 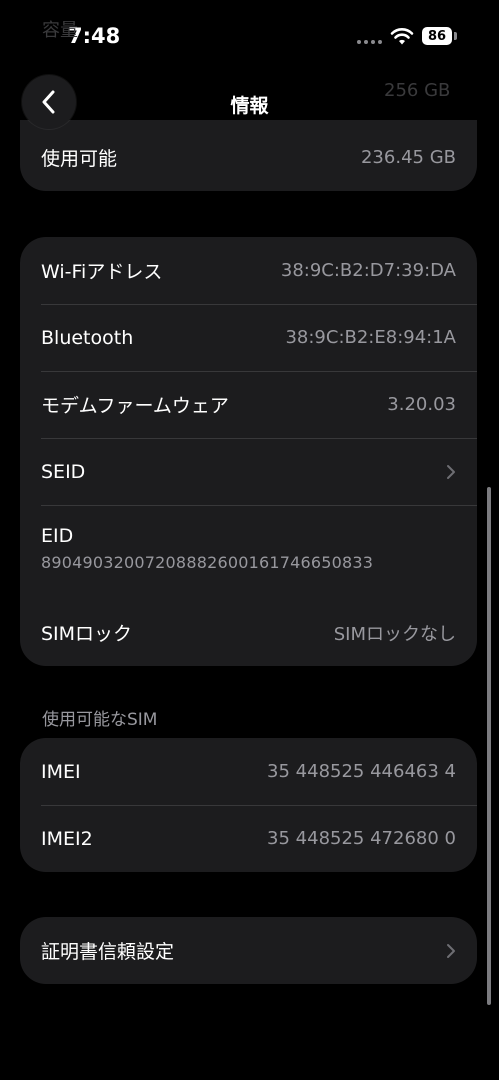 I want to click on battery-level: 86, so click(x=437, y=36).